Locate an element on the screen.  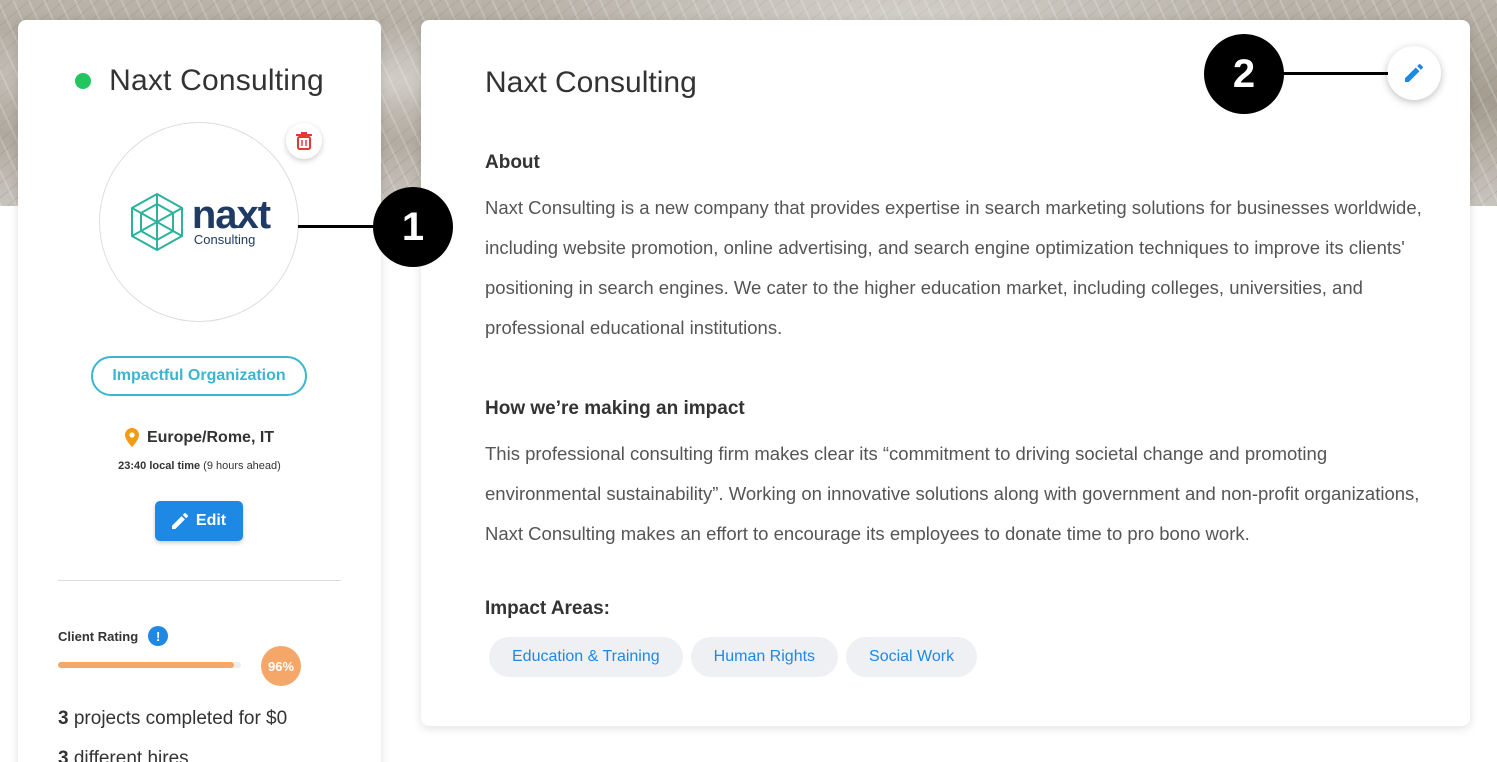
org-header: Naxt Consulting is located at coordinates (199, 81).